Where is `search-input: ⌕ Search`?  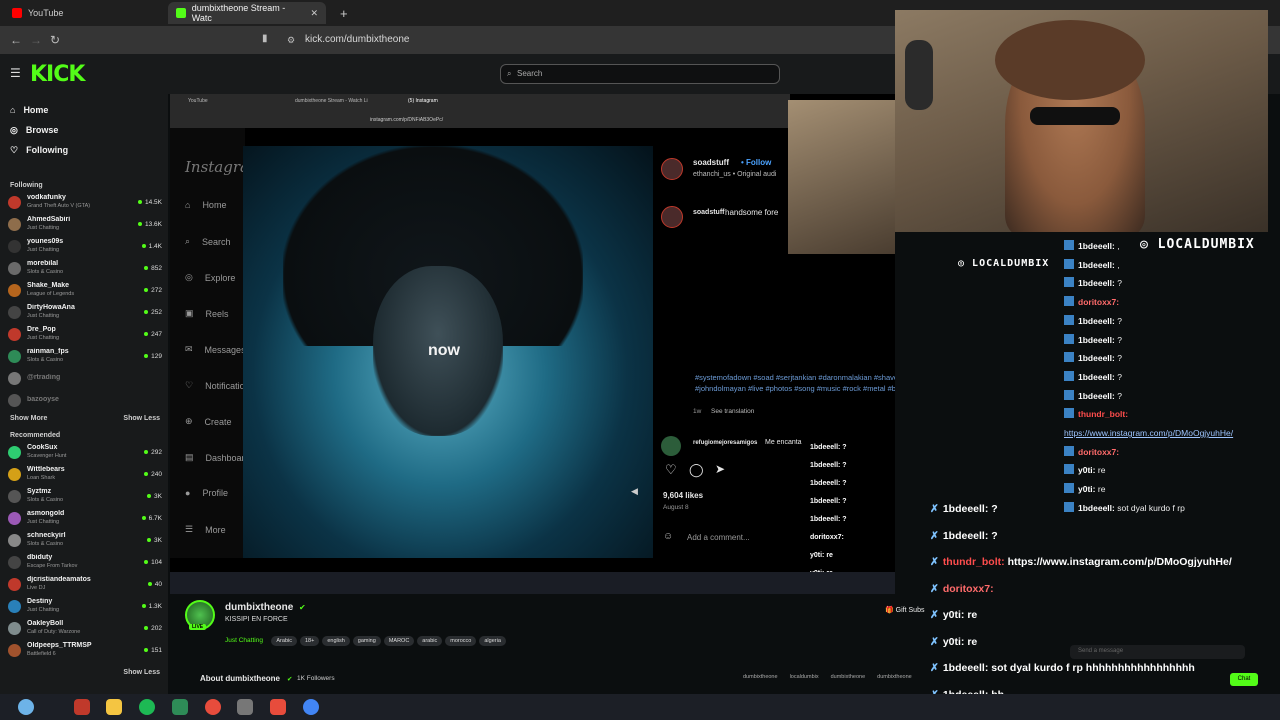
search-input: ⌕ Search is located at coordinates (640, 74).